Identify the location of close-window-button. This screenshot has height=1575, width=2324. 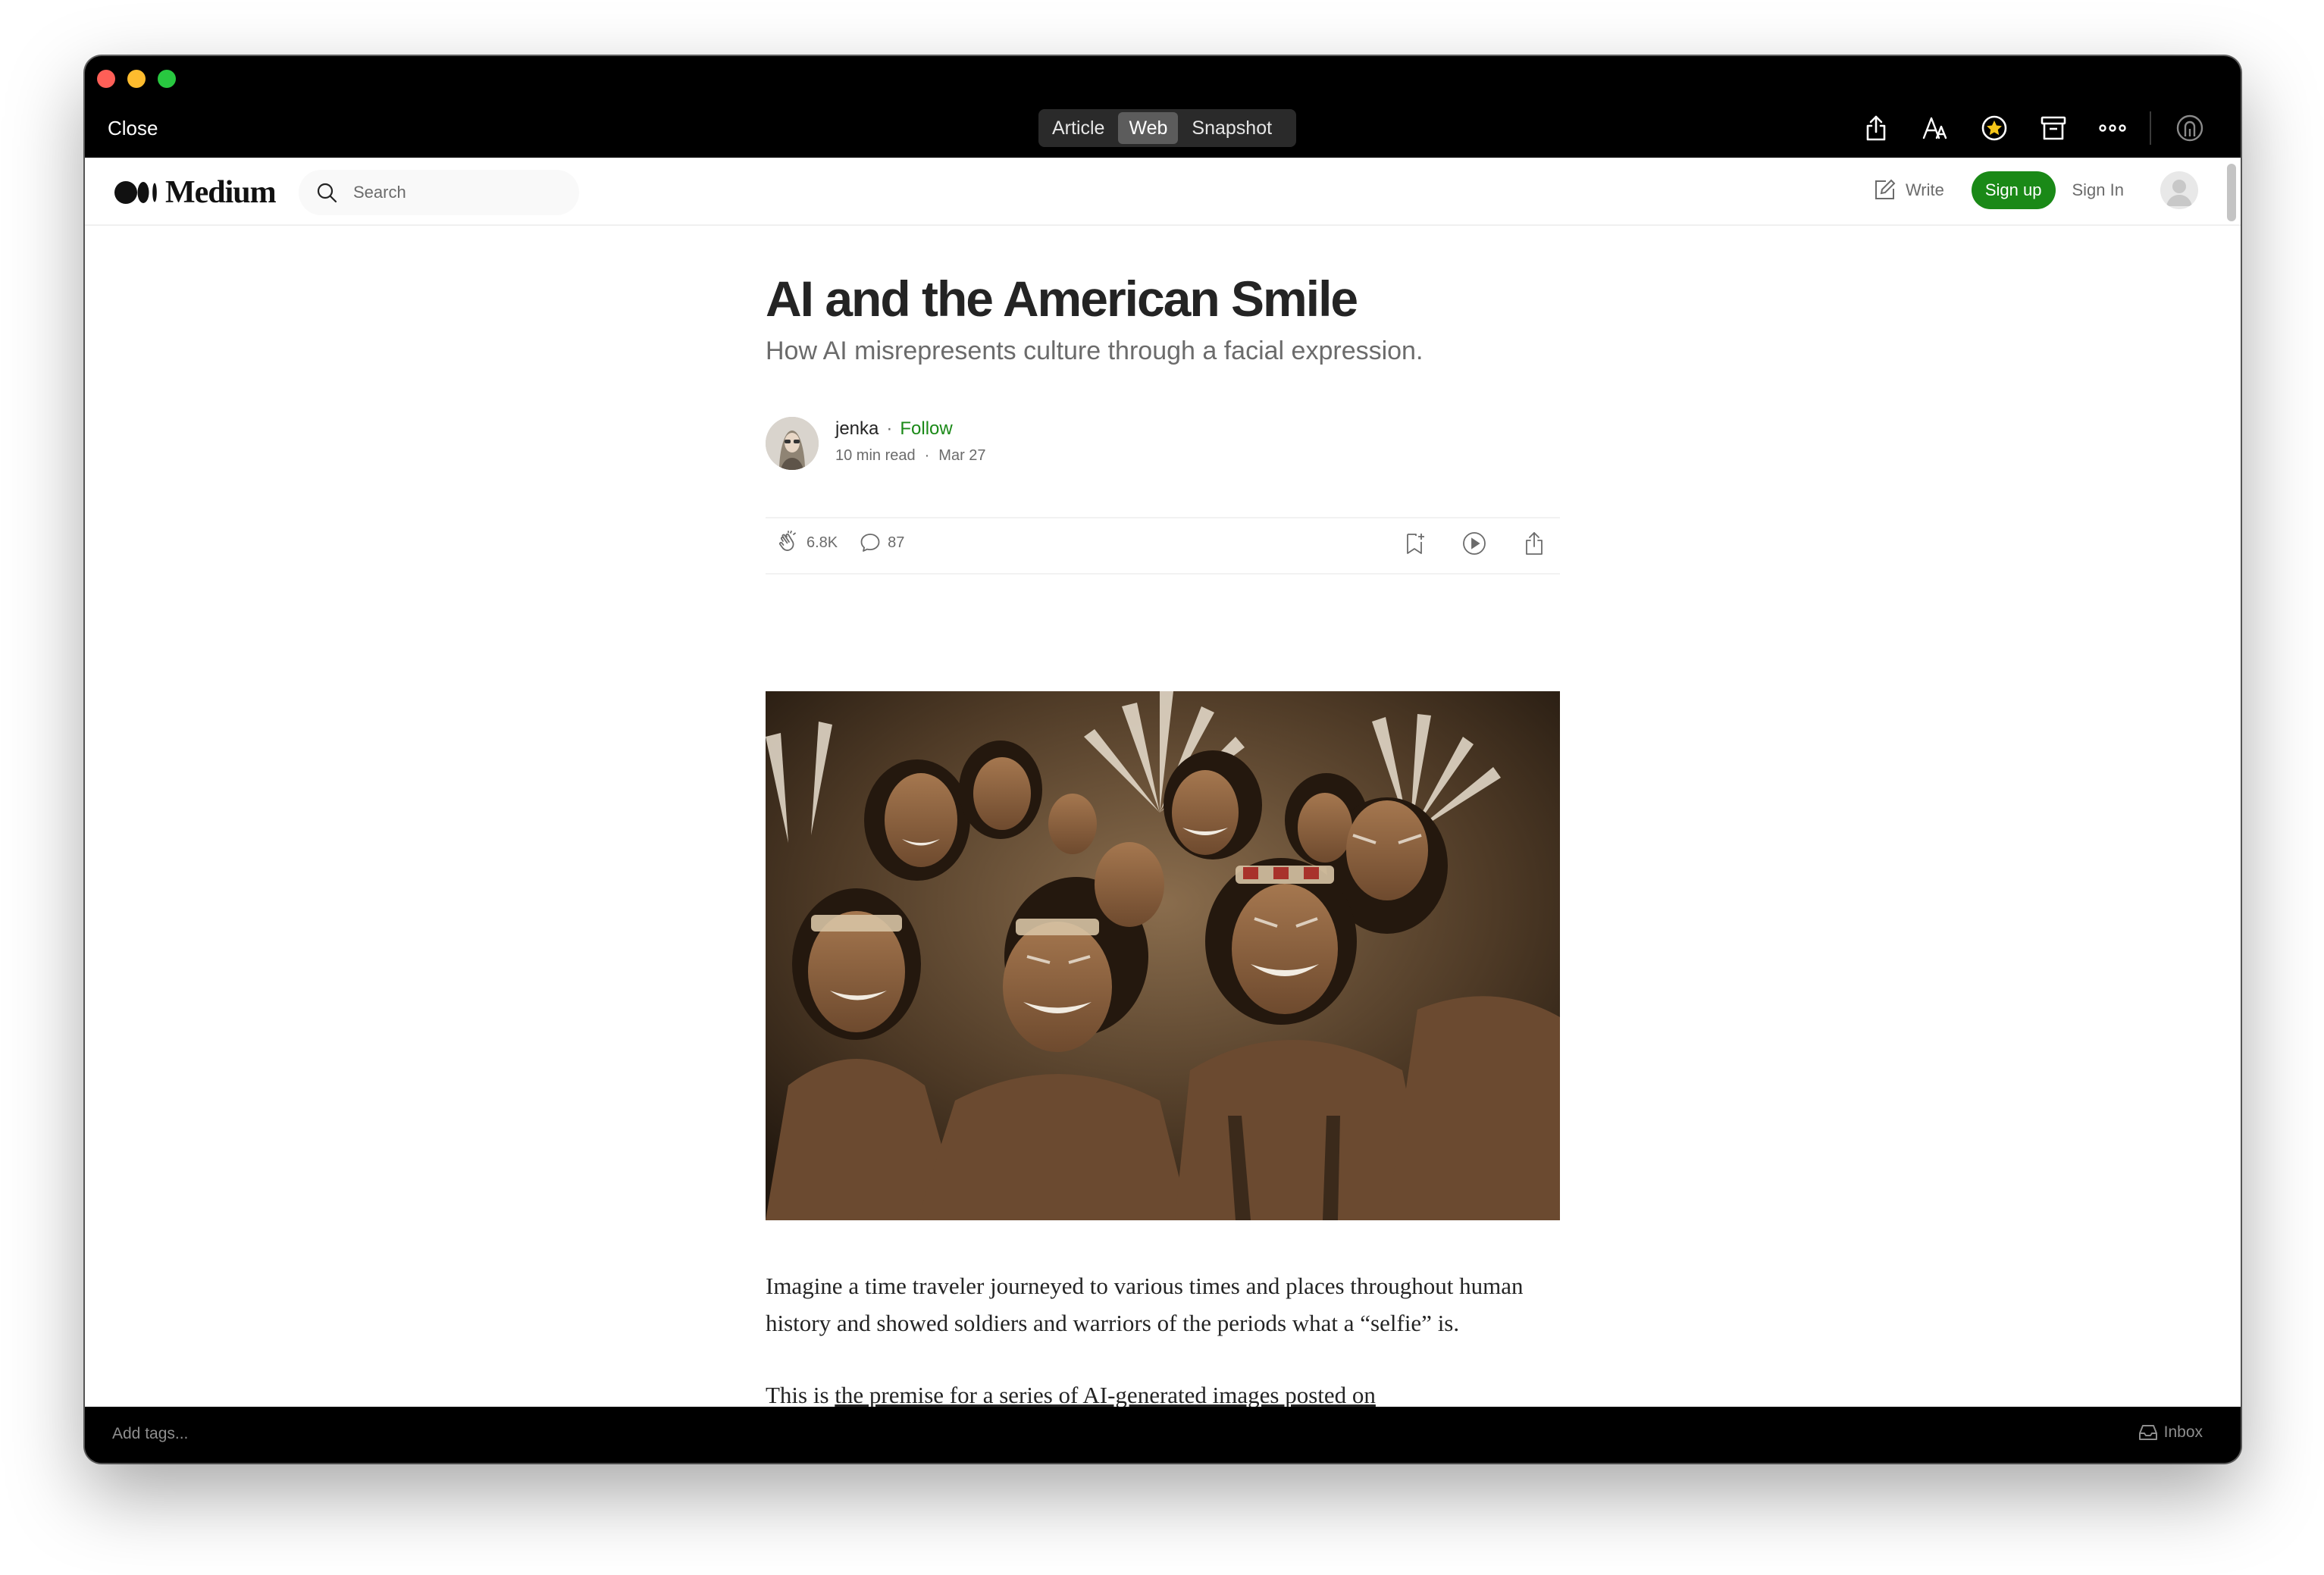
(106, 79).